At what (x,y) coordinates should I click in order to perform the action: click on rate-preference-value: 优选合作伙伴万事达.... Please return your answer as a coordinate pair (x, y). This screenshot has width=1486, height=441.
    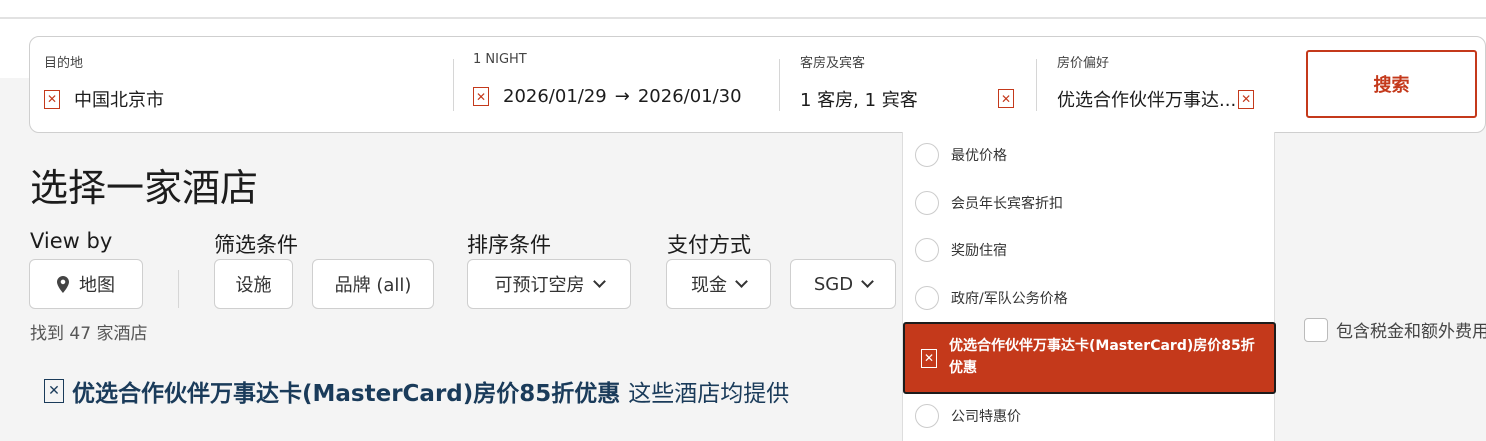
    Looking at the image, I should click on (1147, 100).